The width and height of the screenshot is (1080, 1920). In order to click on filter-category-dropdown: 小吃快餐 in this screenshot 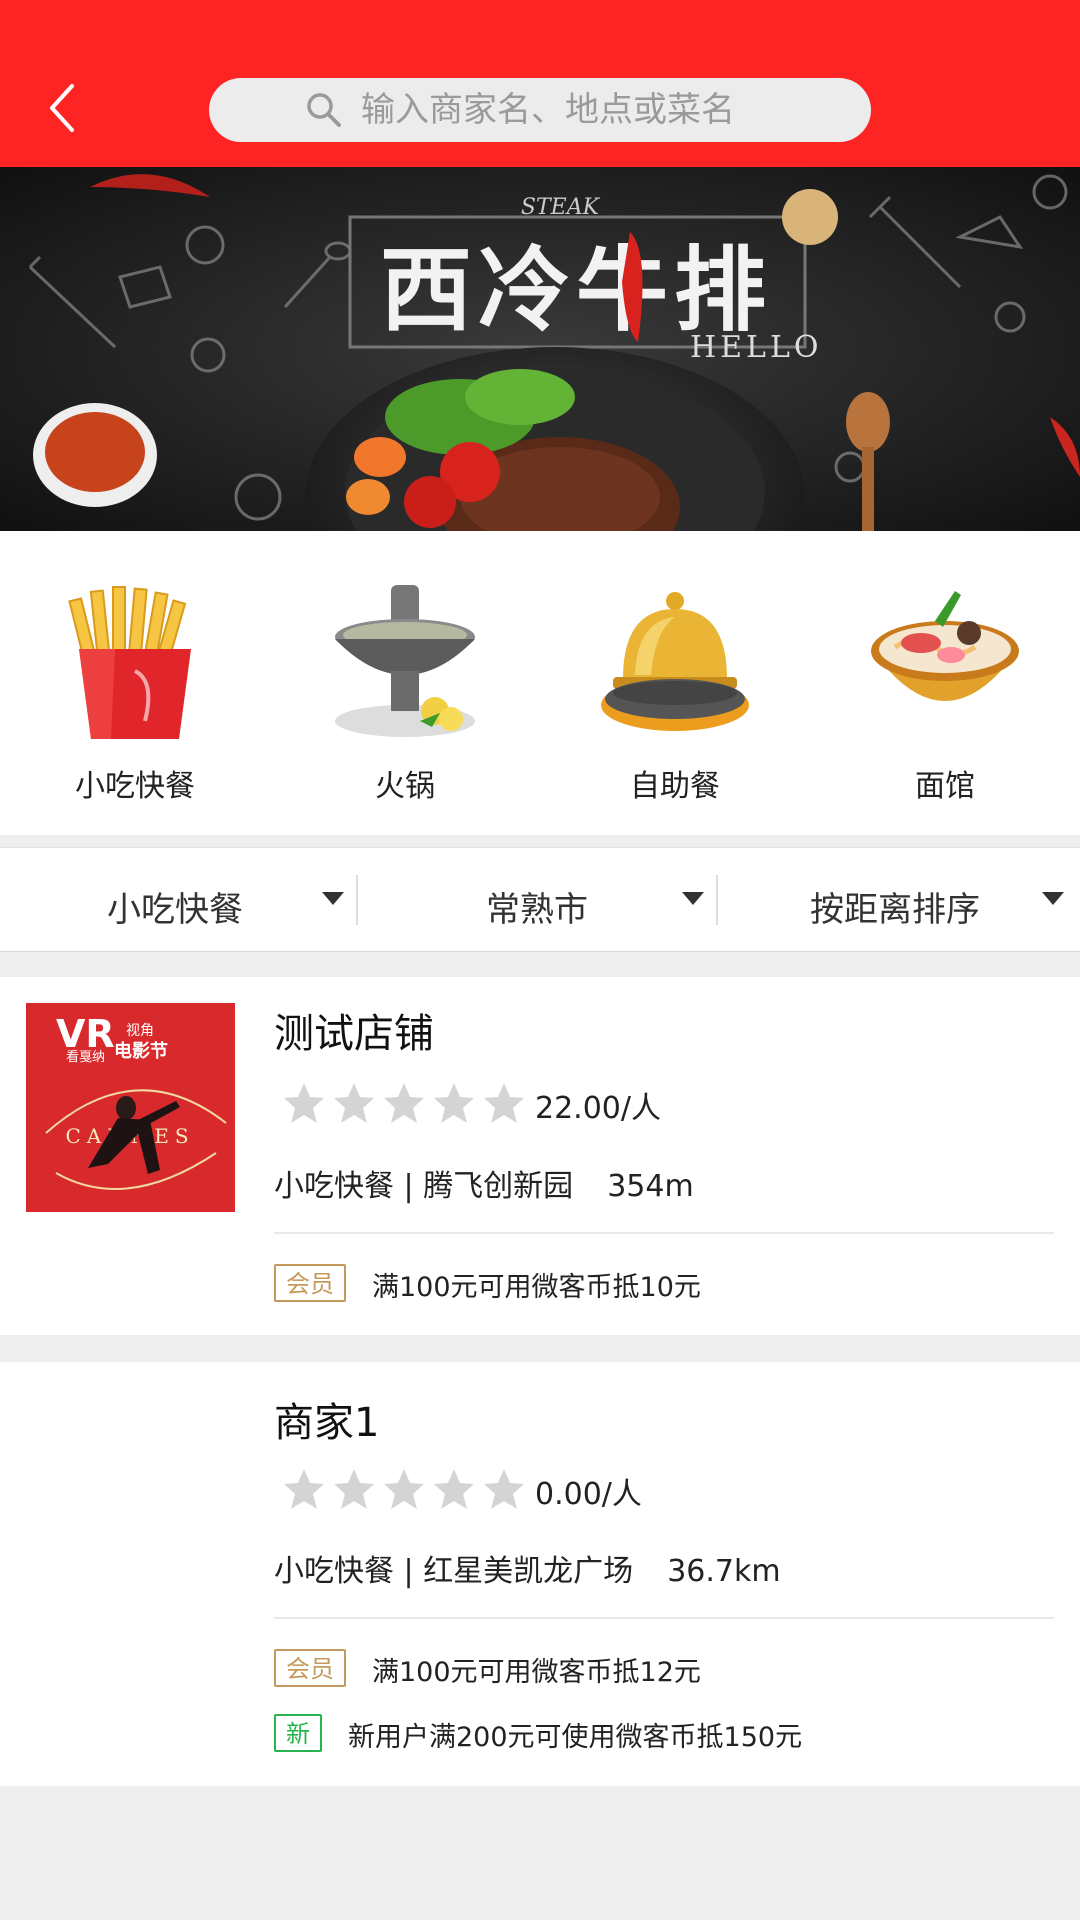, I will do `click(179, 899)`.